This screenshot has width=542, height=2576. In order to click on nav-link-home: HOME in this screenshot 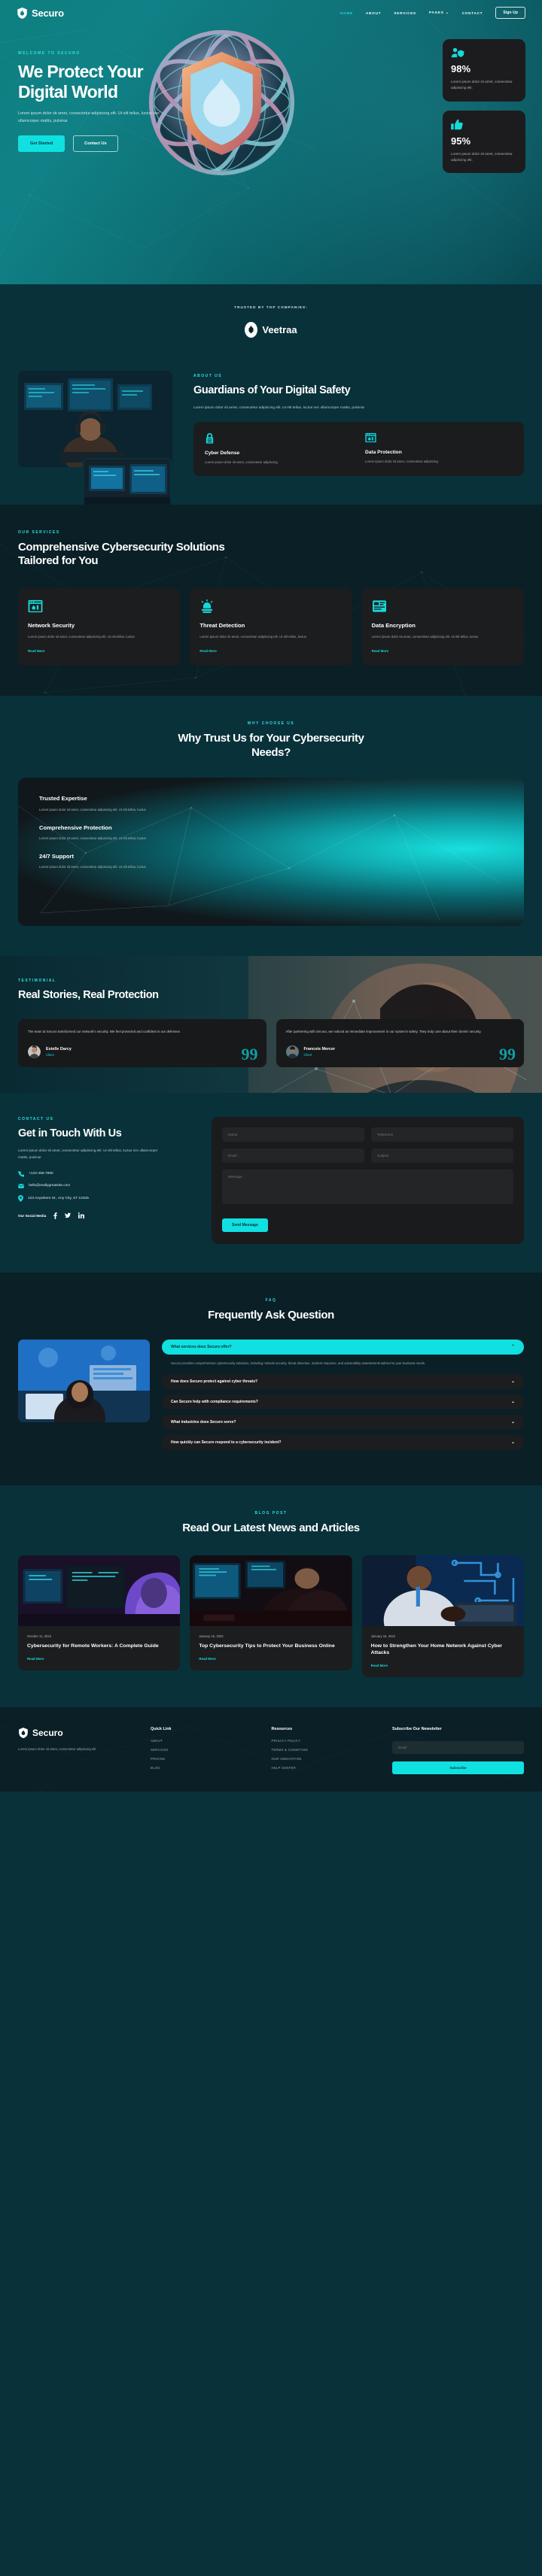, I will do `click(346, 13)`.